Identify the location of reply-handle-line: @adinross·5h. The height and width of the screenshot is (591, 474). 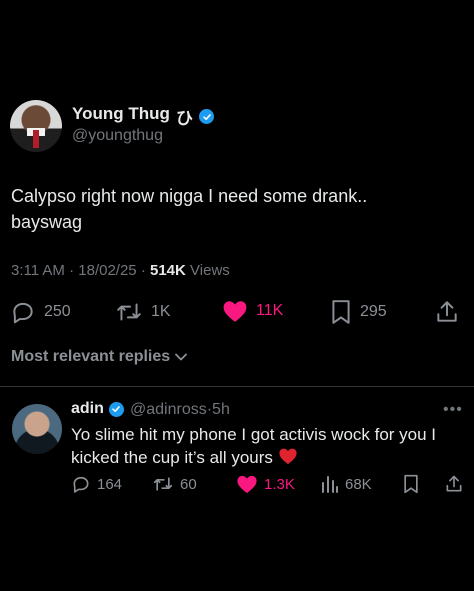
(180, 410).